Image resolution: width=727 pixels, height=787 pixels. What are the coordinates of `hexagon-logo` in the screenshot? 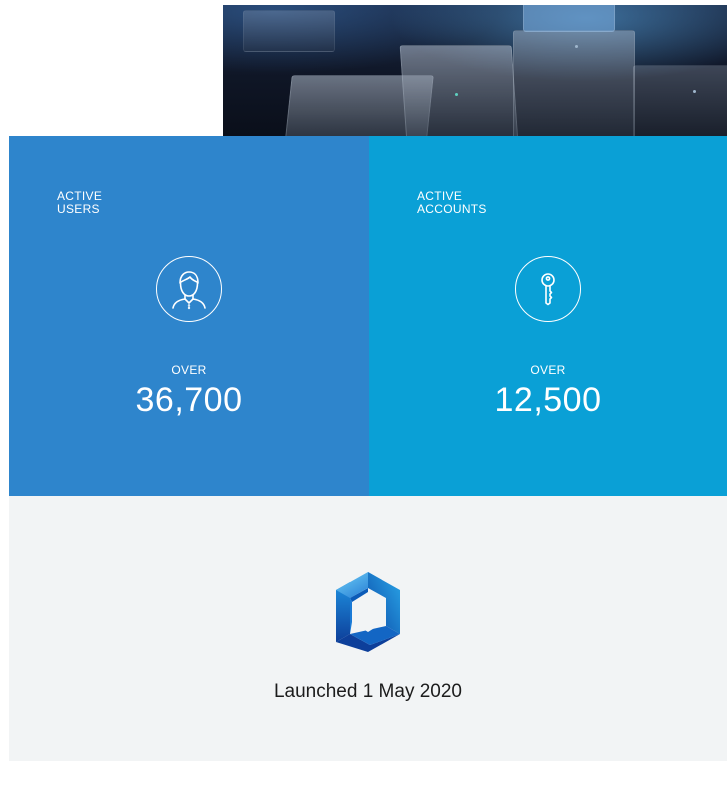 It's located at (368, 612).